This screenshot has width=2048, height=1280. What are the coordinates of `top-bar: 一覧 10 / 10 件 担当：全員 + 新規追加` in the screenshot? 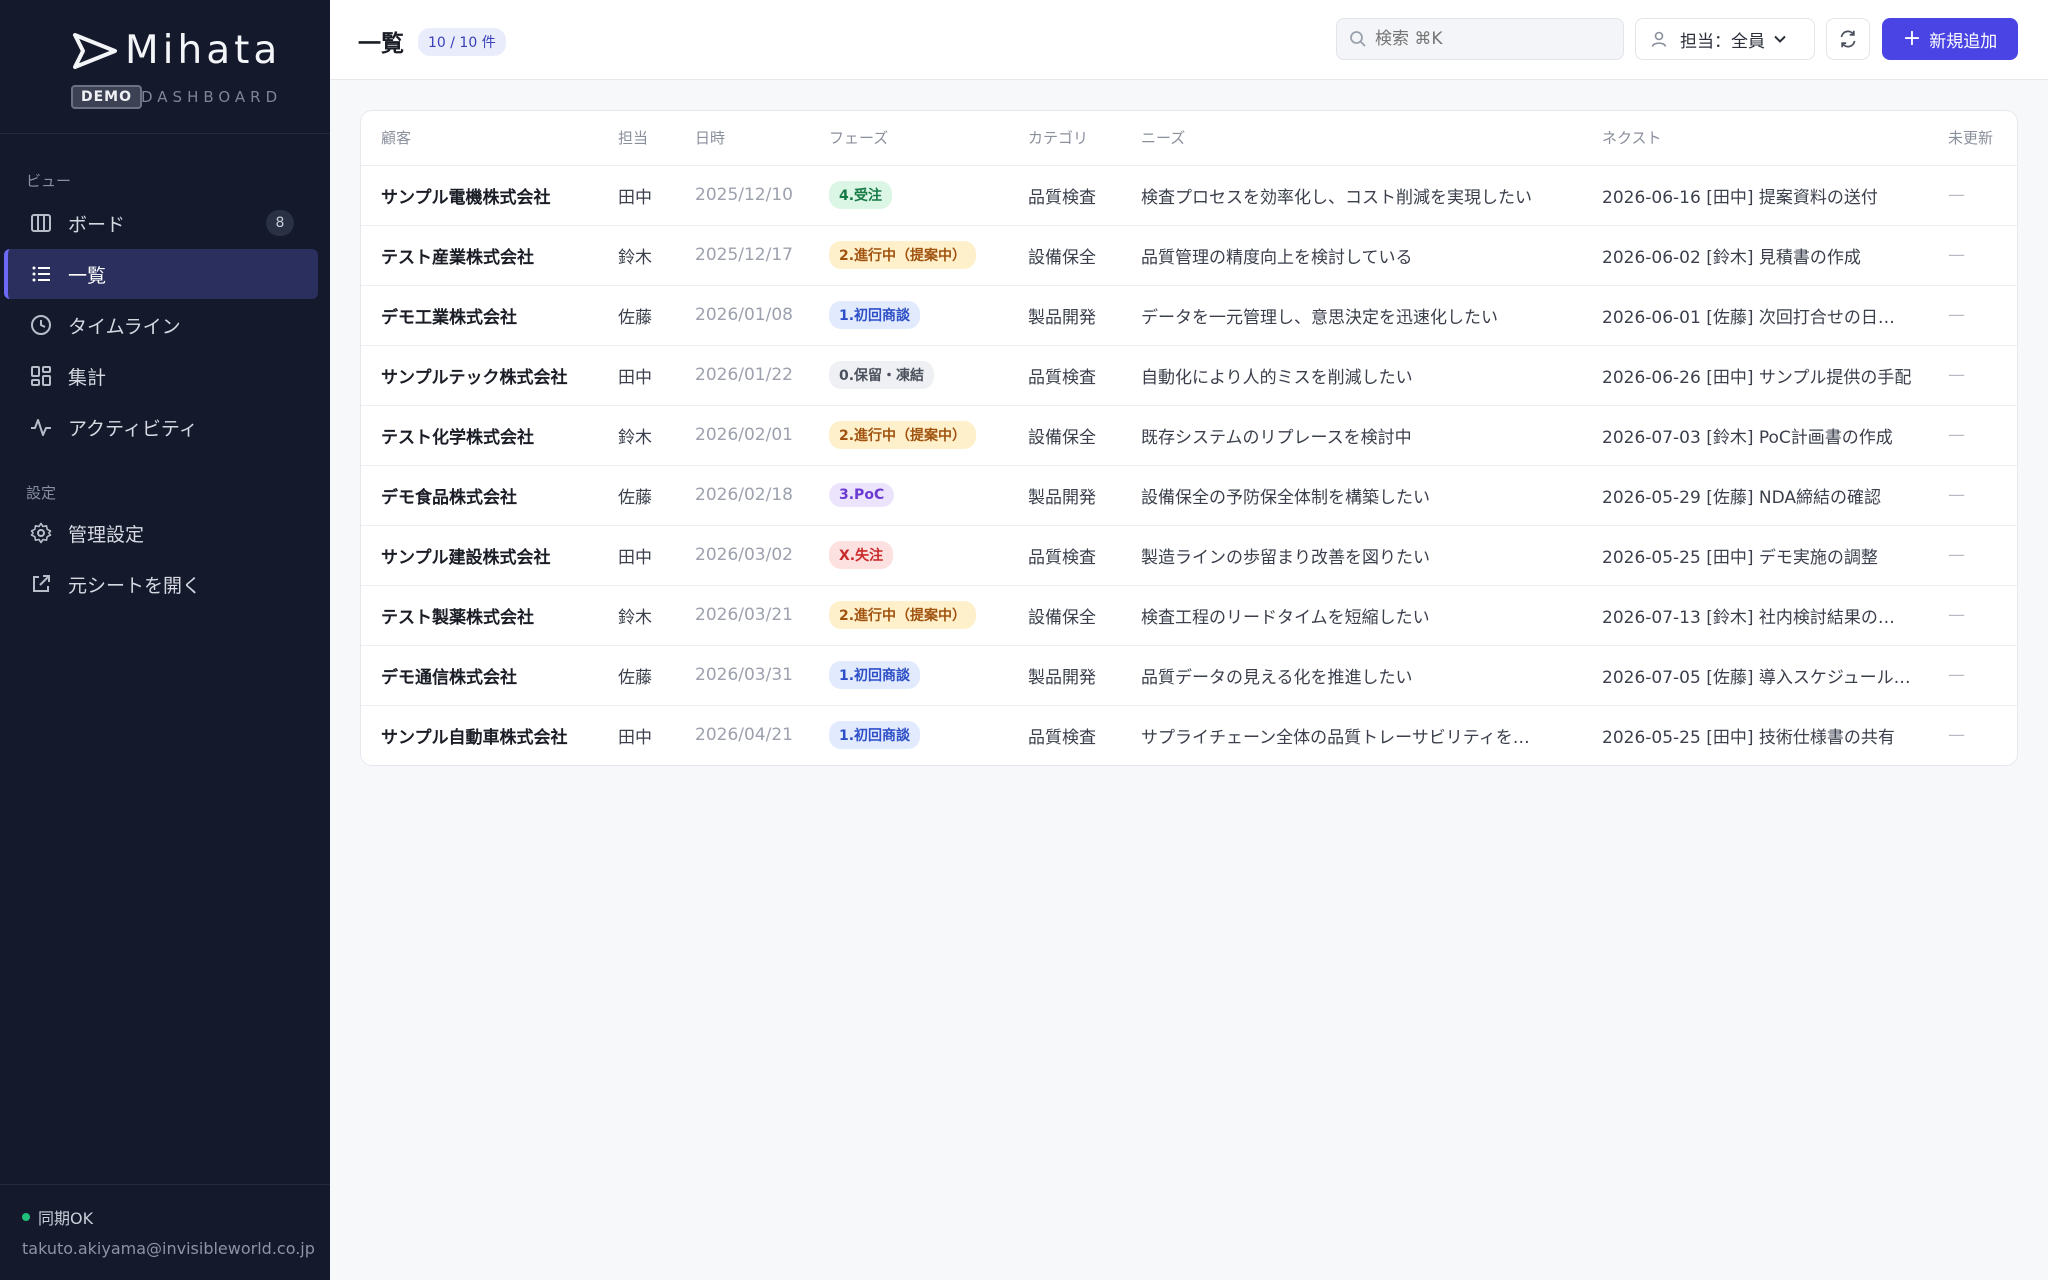 It's located at (1189, 40).